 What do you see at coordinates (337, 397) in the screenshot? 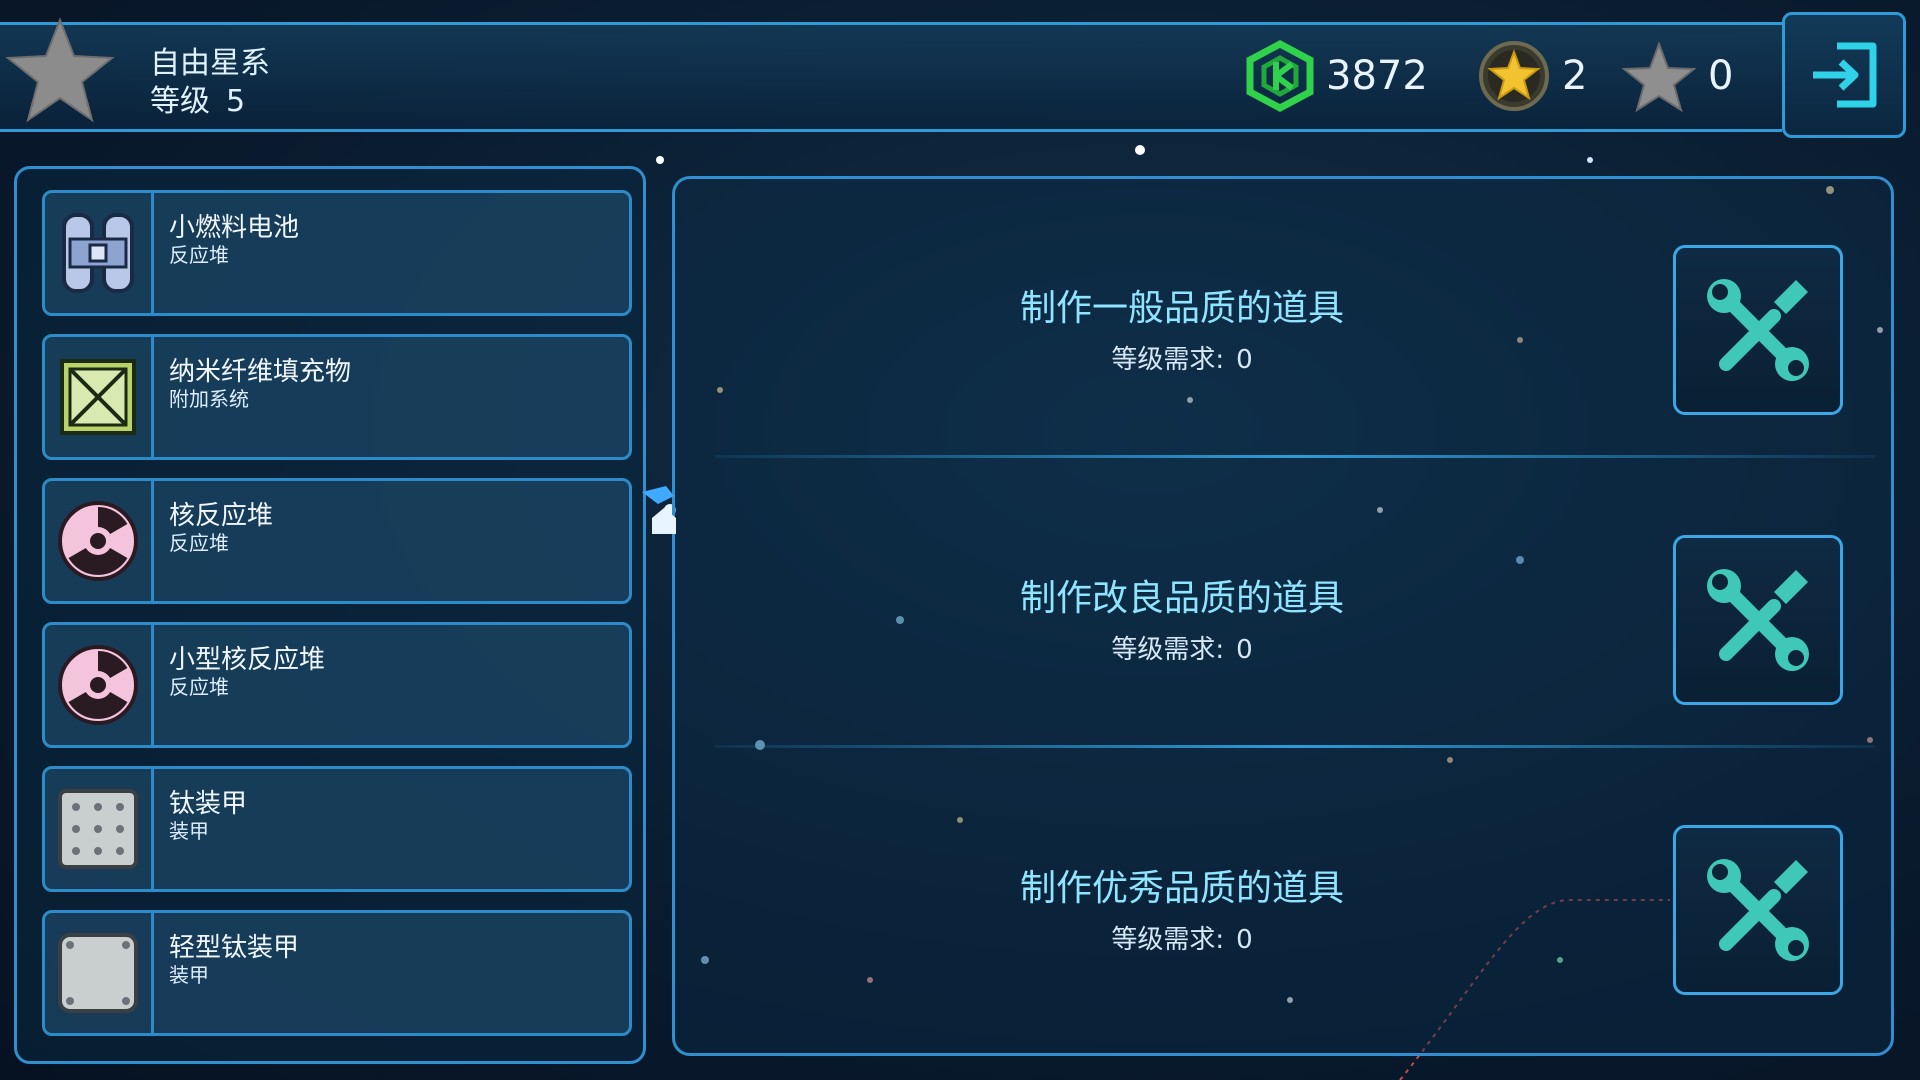
I see `list-item-nanofiber-filler: 纳米纤维填充物 附加系统` at bounding box center [337, 397].